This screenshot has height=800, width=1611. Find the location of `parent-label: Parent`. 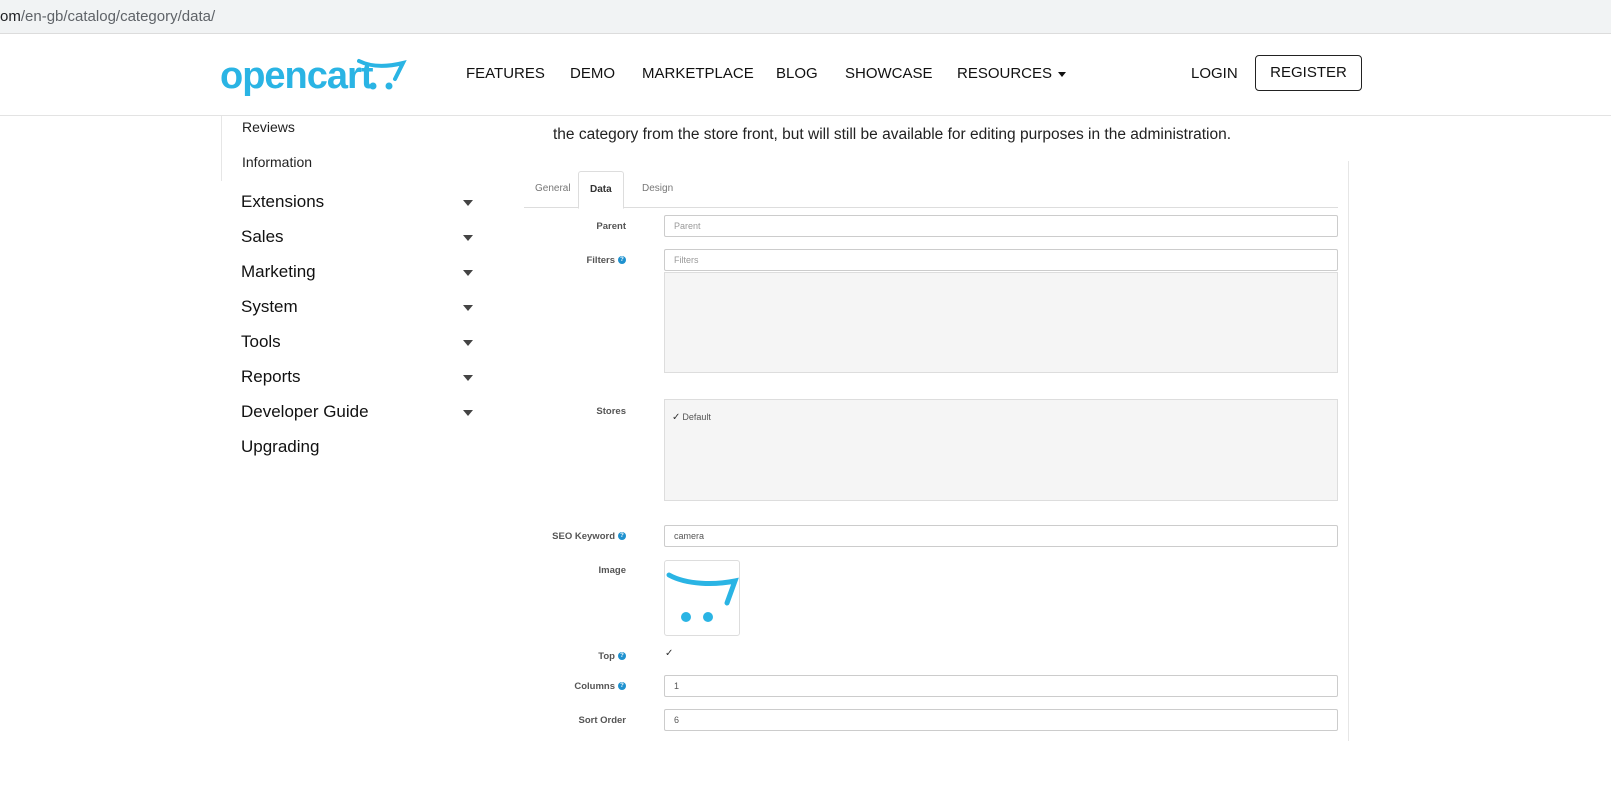

parent-label: Parent is located at coordinates (611, 226).